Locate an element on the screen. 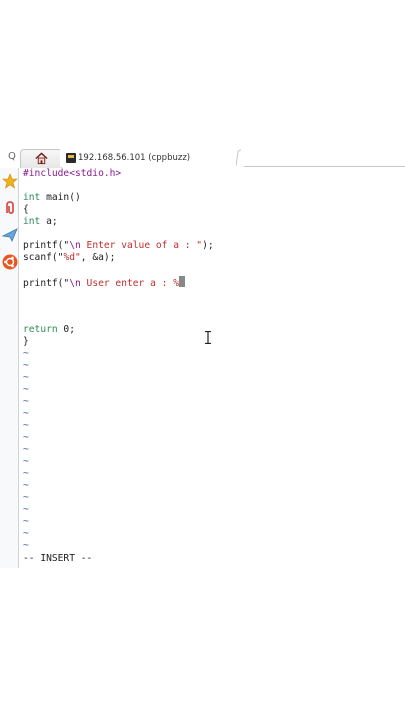  code-line: int a; is located at coordinates (40, 221).